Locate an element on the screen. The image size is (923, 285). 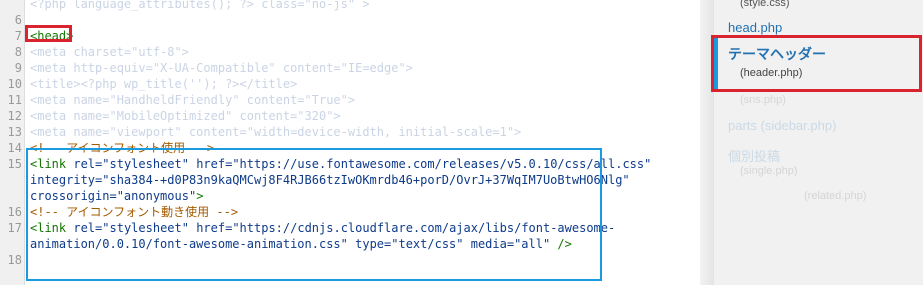
line-number: 12 is located at coordinates (14, 116).